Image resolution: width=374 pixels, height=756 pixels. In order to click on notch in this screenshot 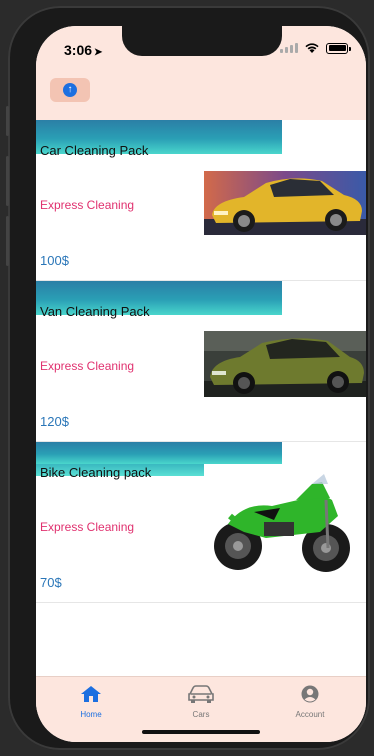, I will do `click(202, 41)`.